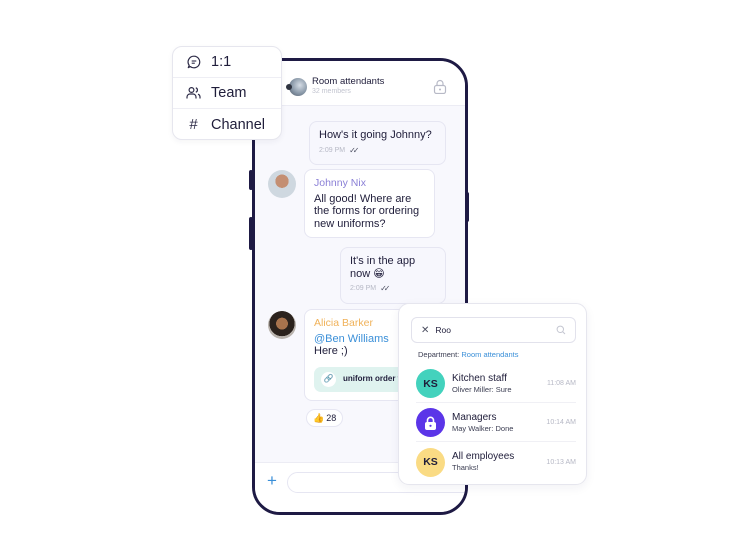  What do you see at coordinates (319, 417) in the screenshot?
I see `thumbs-up-icon: 👍` at bounding box center [319, 417].